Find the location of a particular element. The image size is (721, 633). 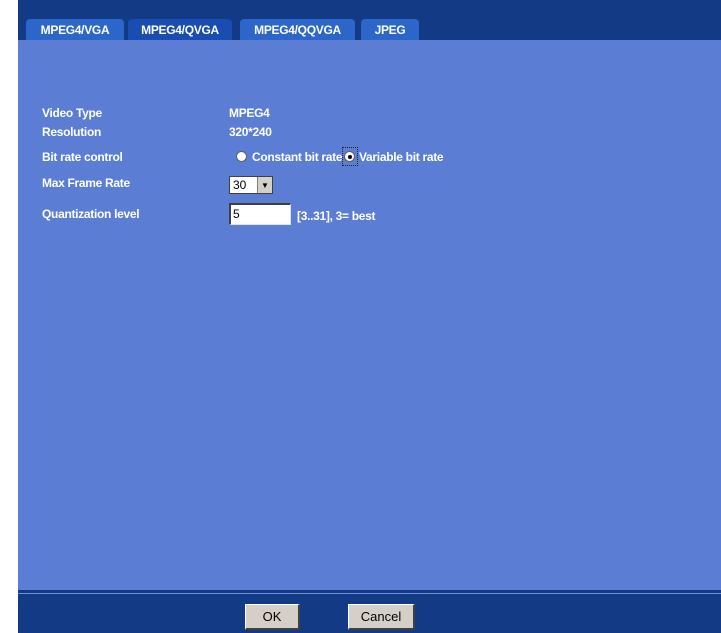

tab-mpeg4-vga: MPEG4/VGA is located at coordinates (75, 29).